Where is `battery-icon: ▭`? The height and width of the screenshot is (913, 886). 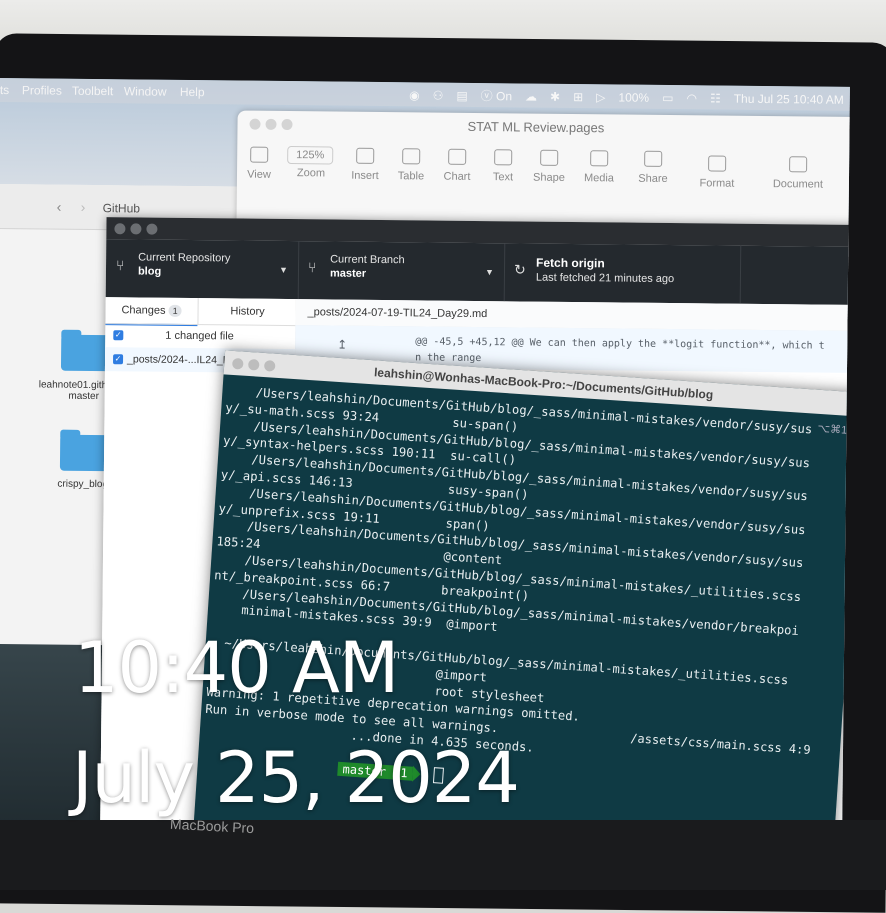
battery-icon: ▭ is located at coordinates (668, 97).